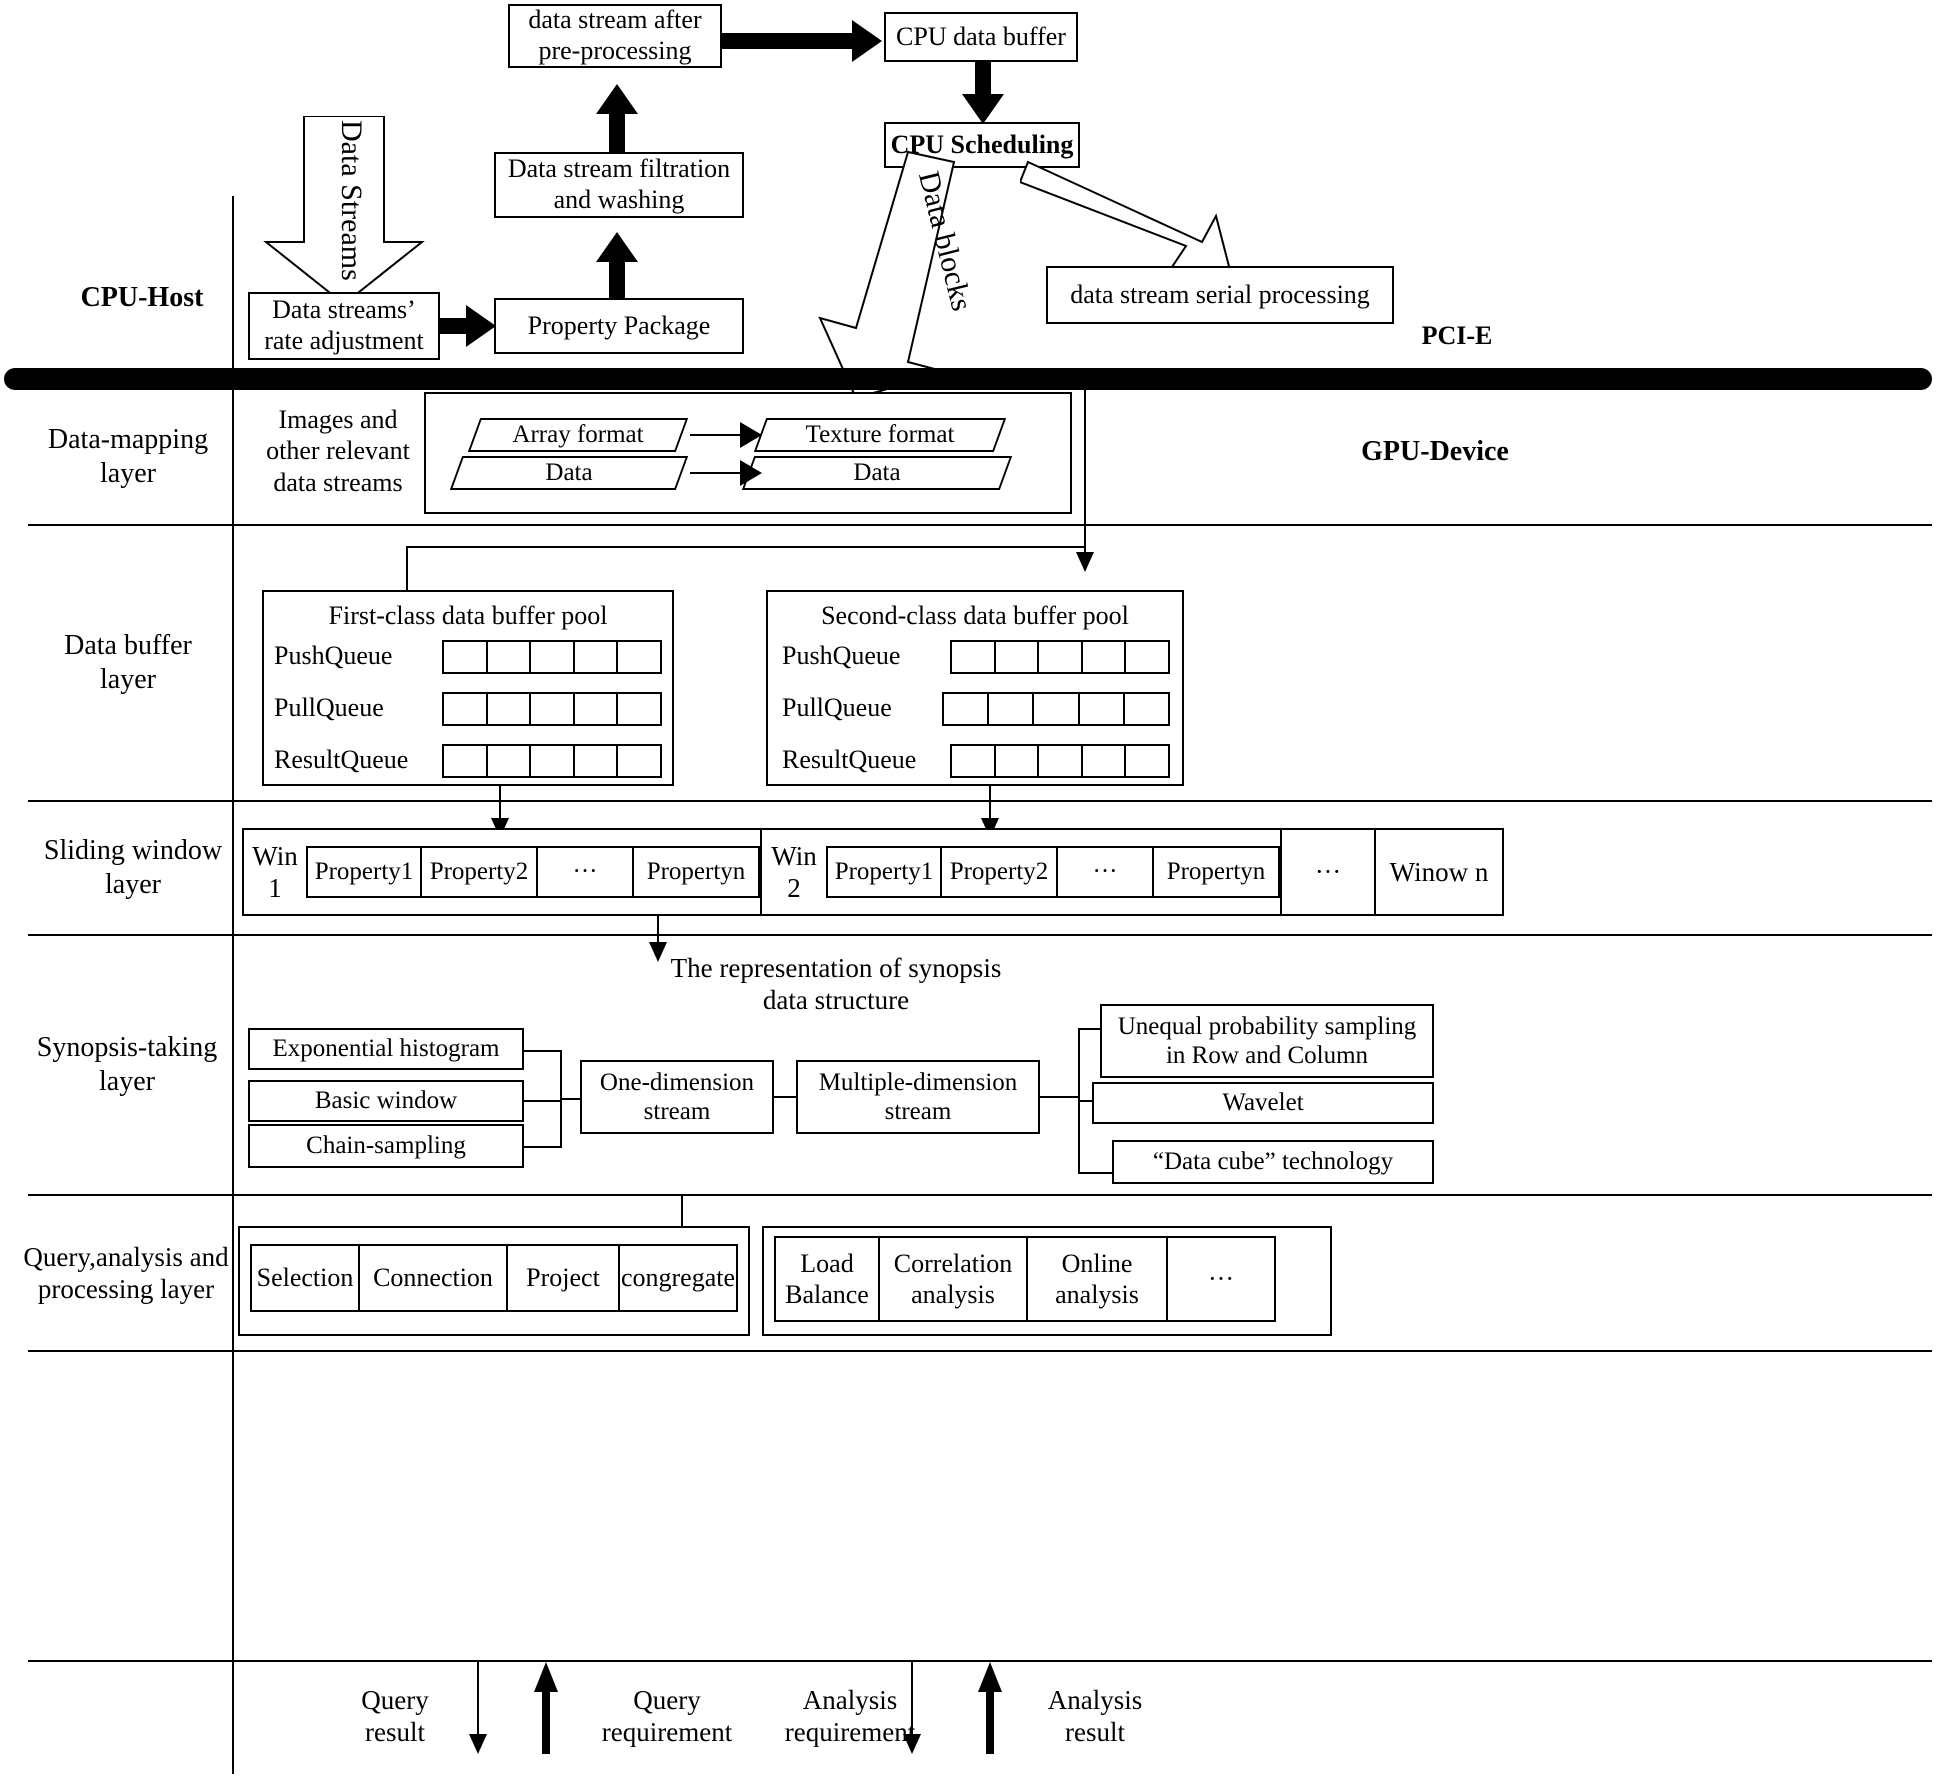 Image resolution: width=1936 pixels, height=1776 pixels. Describe the element at coordinates (569, 472) in the screenshot. I see `label-data-left: Data` at that location.